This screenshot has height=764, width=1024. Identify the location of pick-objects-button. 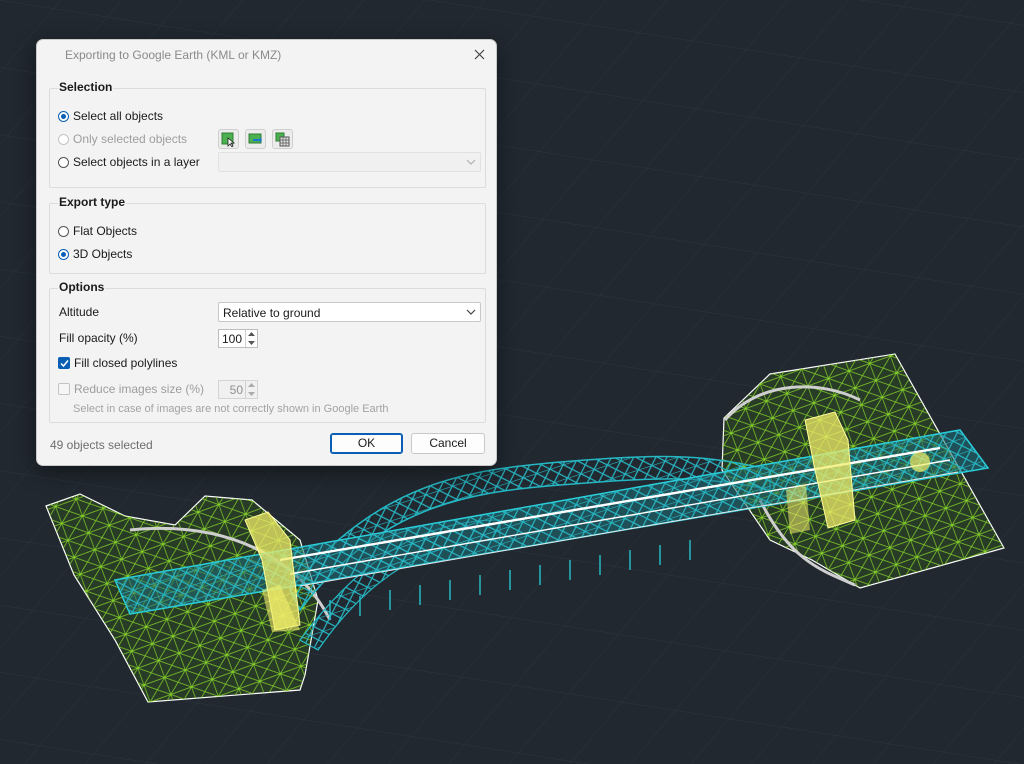
(228, 139).